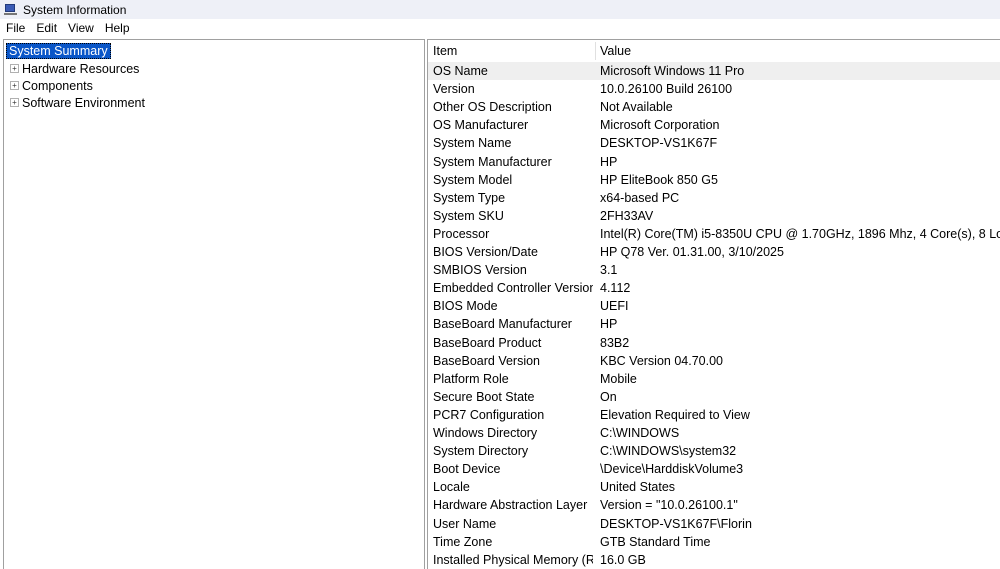  I want to click on value-cell: C:\WINDOWS, so click(640, 433).